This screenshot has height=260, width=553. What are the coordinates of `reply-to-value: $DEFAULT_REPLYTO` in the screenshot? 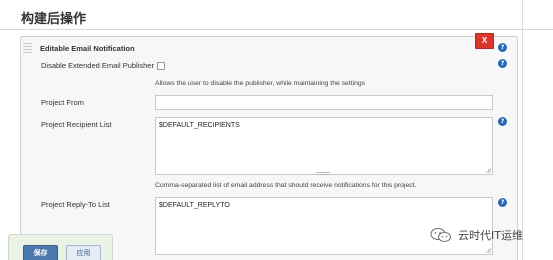 It's located at (194, 205).